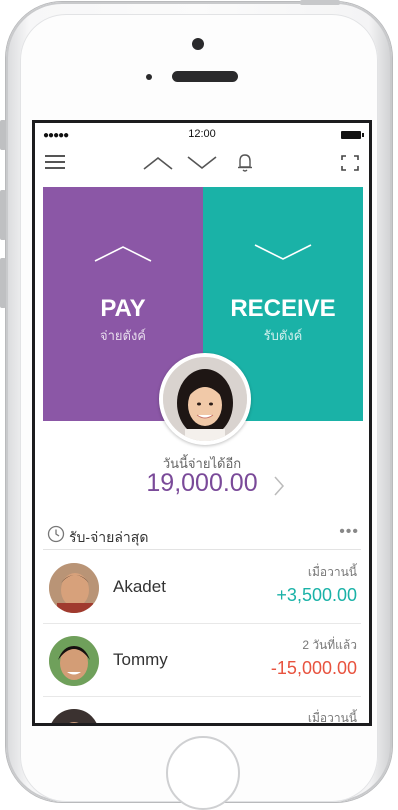 This screenshot has width=398, height=810. I want to click on home-button, so click(203, 773).